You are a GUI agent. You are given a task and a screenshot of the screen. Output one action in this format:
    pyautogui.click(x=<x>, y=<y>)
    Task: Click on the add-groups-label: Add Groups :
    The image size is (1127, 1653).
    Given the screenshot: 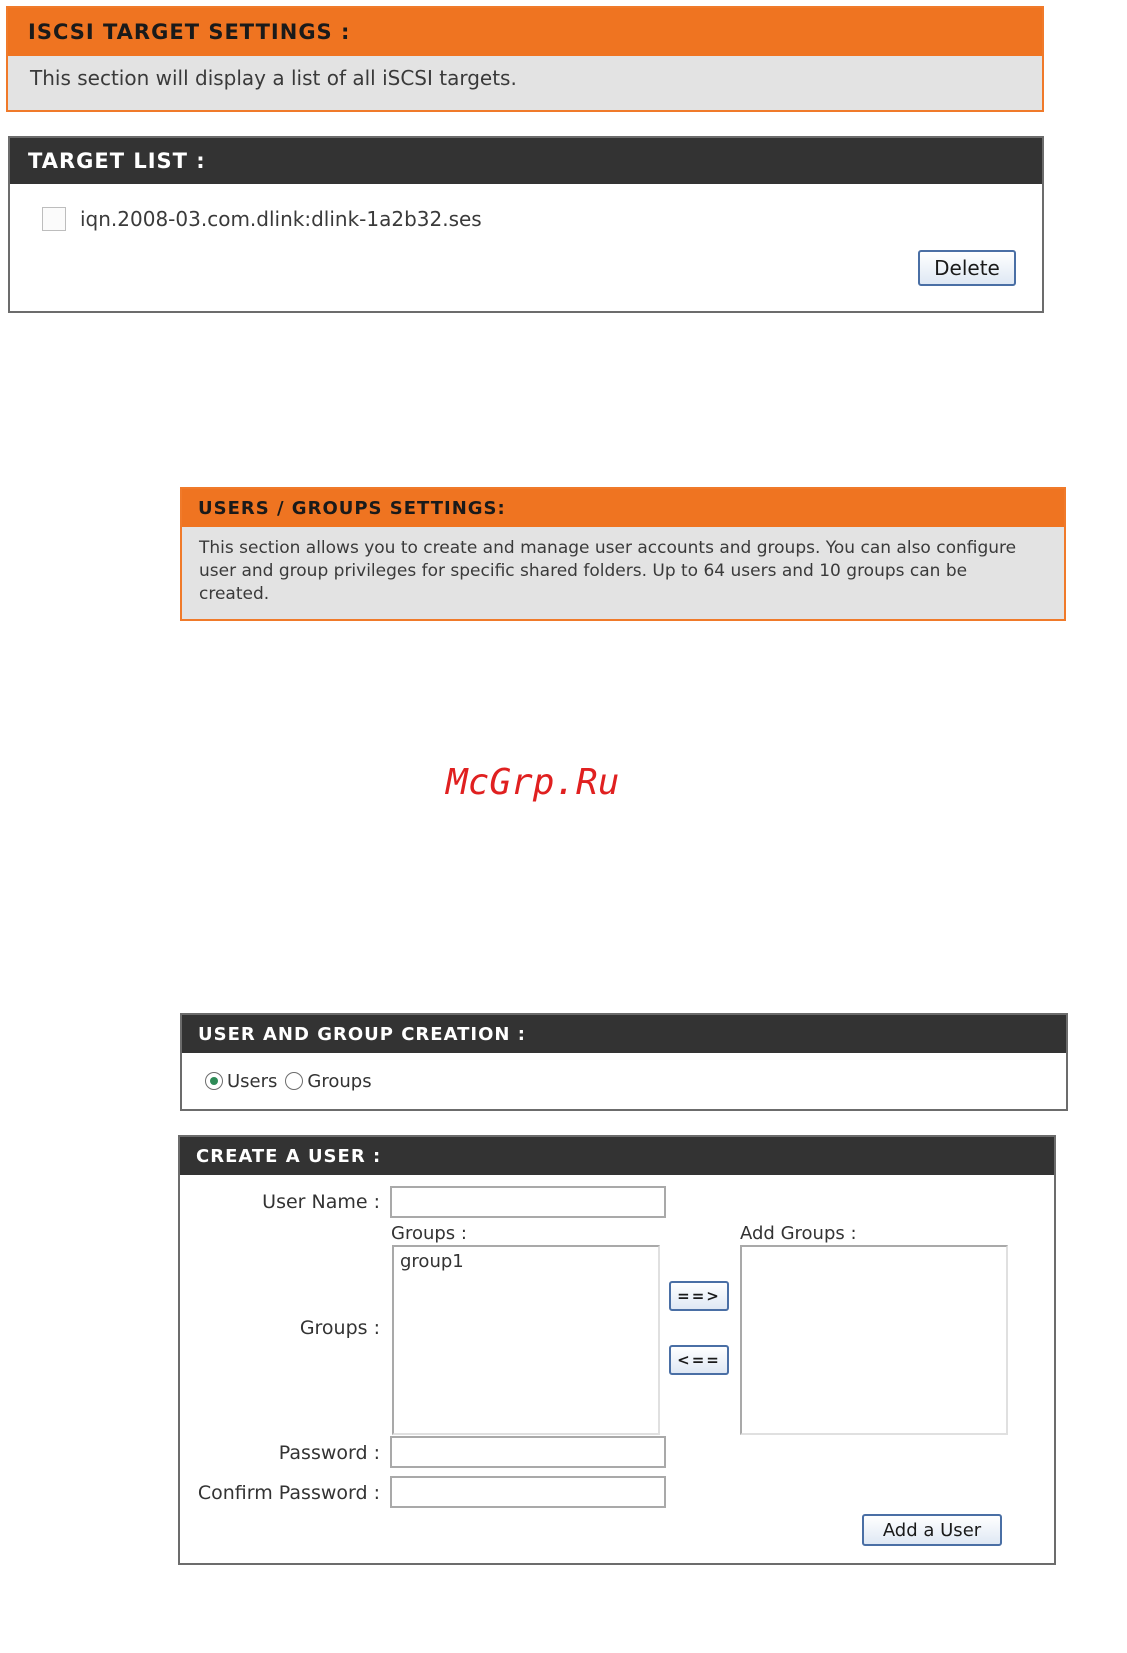 What is the action you would take?
    pyautogui.click(x=798, y=1233)
    